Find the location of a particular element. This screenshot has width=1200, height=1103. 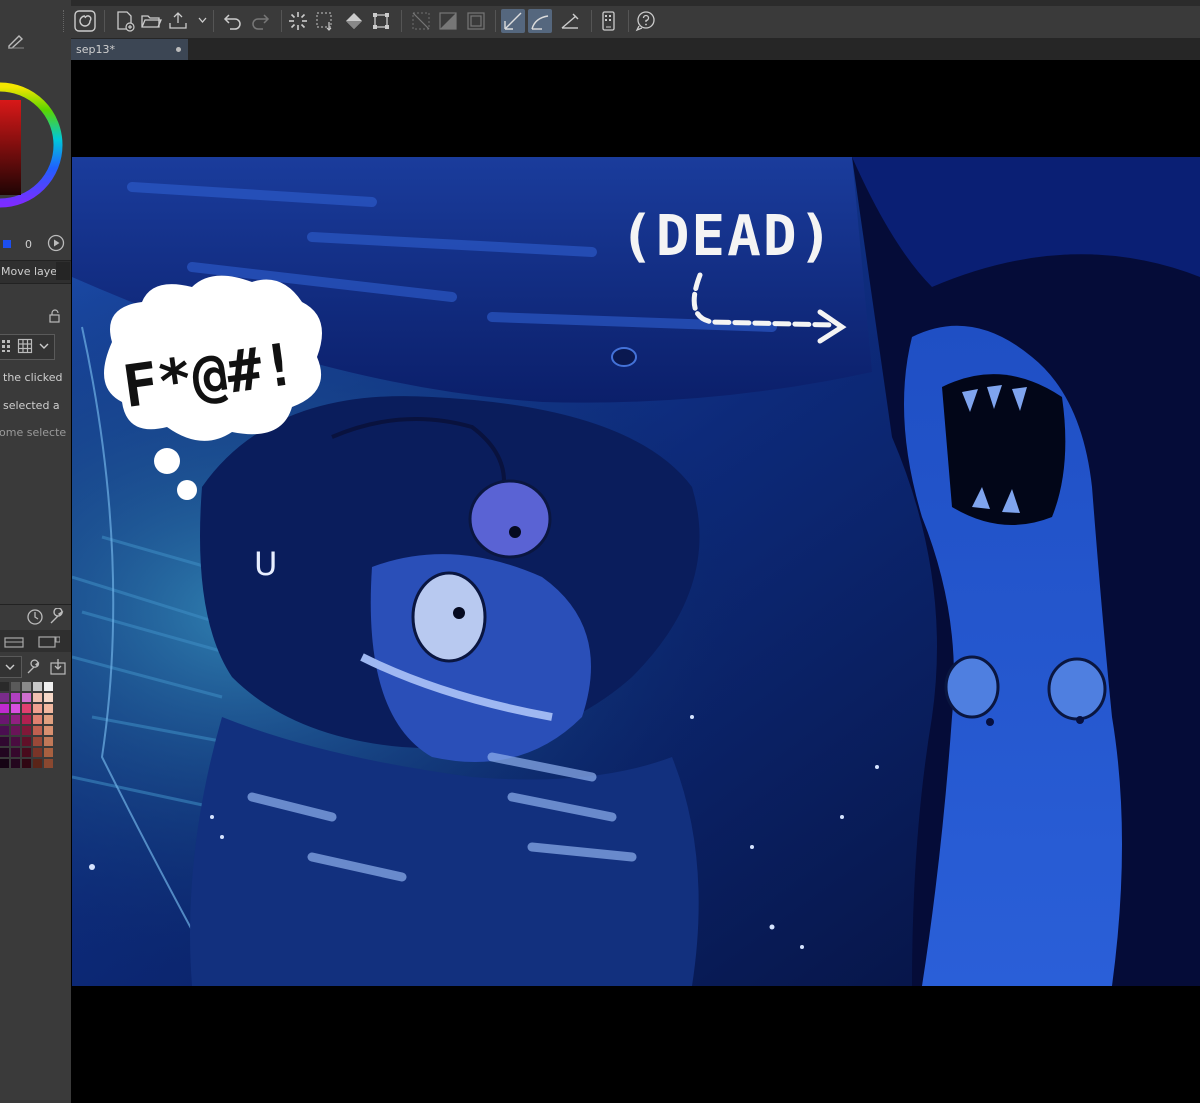

new-canvas-icon is located at coordinates (125, 21).